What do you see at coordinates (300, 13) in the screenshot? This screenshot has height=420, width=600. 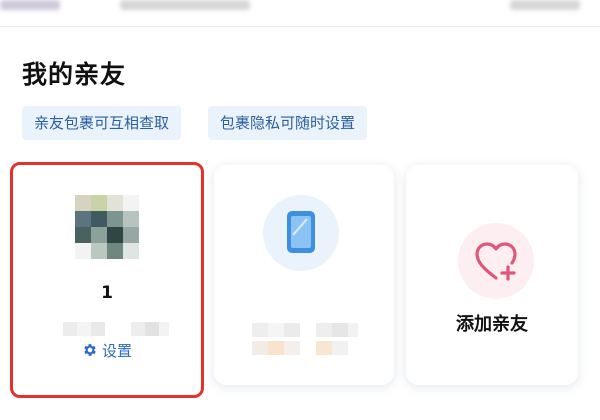 I see `top-bar` at bounding box center [300, 13].